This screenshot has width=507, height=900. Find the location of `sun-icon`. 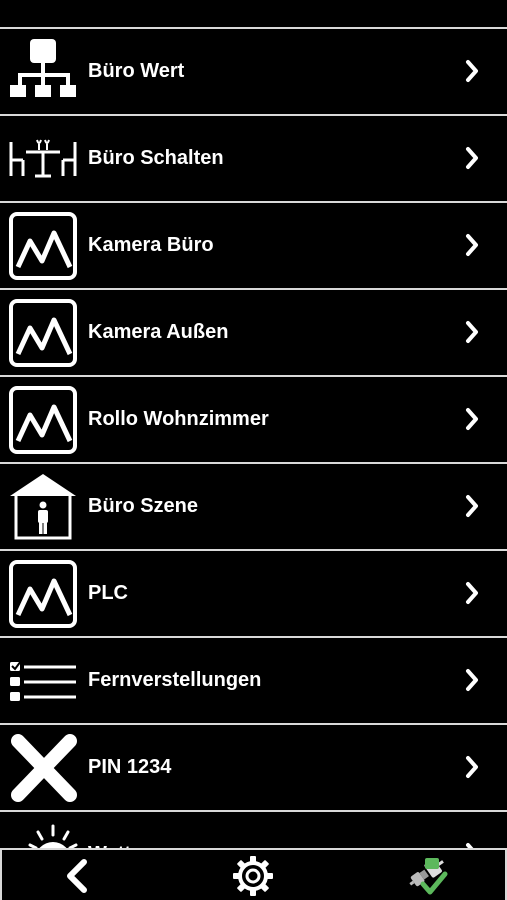

sun-icon is located at coordinates (43, 834).